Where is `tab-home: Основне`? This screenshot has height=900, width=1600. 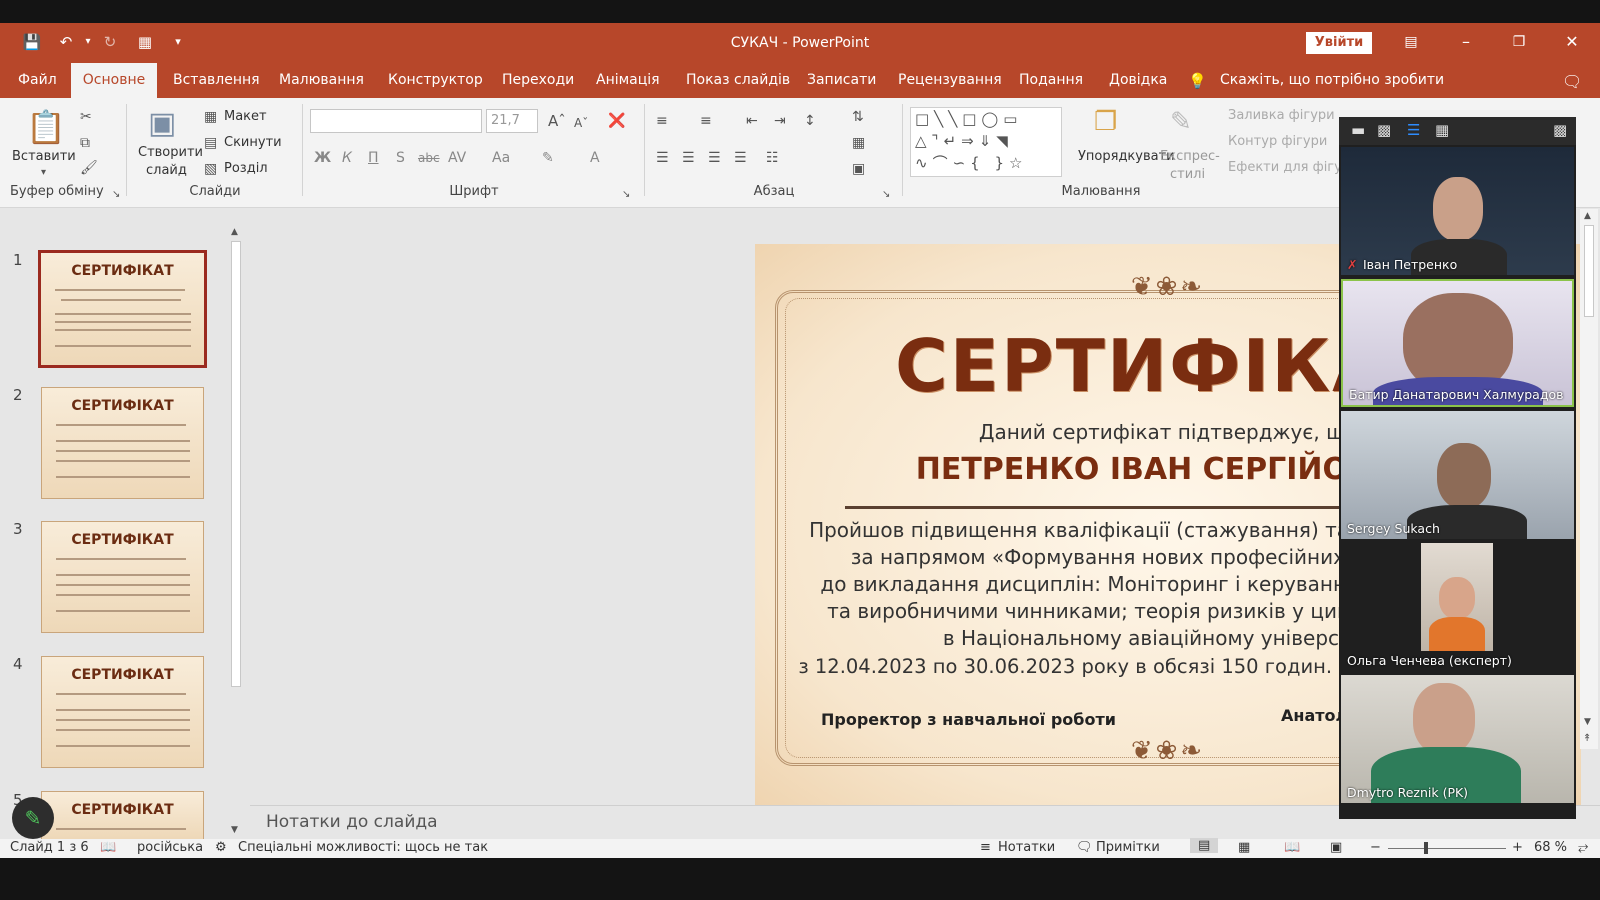
tab-home: Основне is located at coordinates (114, 80).